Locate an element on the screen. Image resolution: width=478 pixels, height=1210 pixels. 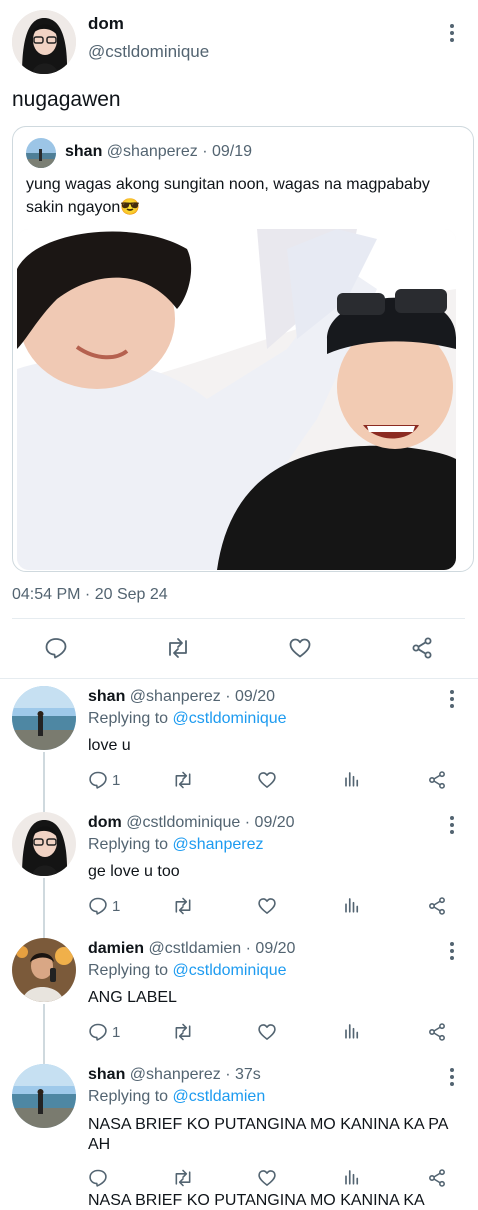
cutoff-reply-text: NASA BRIEF KO PUTANGINA MO KANINA KA is located at coordinates (256, 1200).